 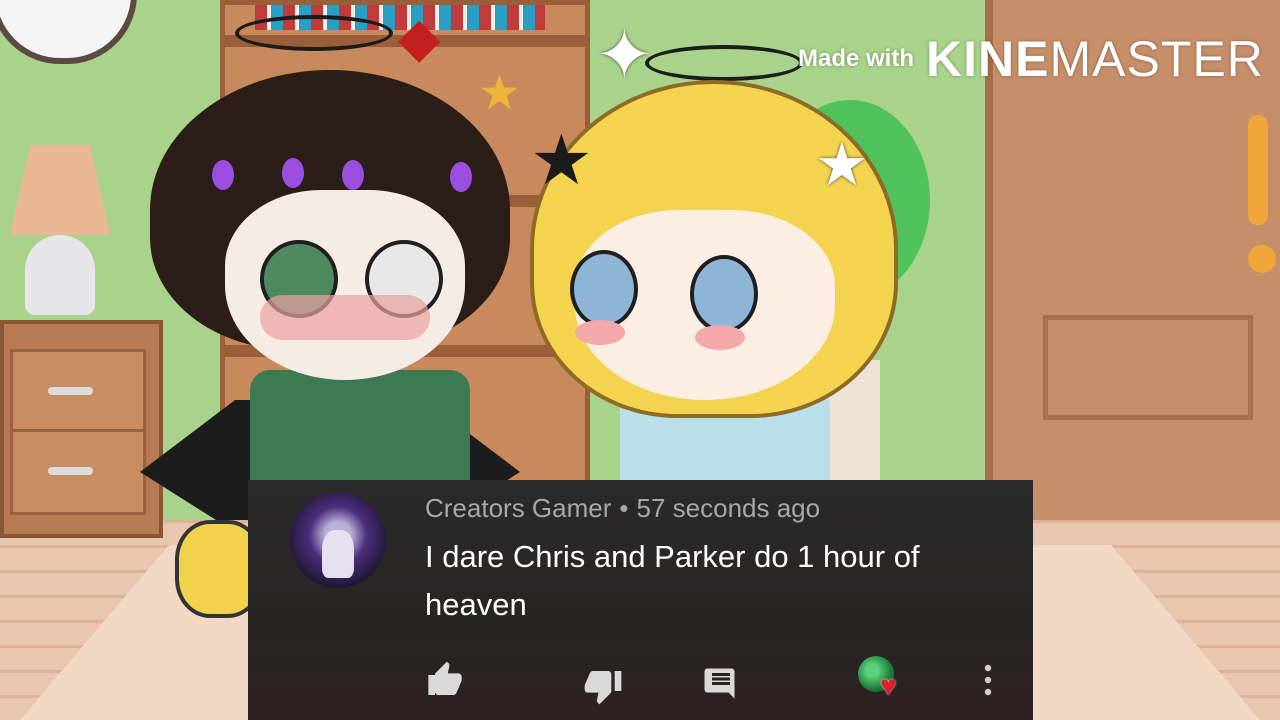 I want to click on creator-heart-button: ♥, so click(x=881, y=679).